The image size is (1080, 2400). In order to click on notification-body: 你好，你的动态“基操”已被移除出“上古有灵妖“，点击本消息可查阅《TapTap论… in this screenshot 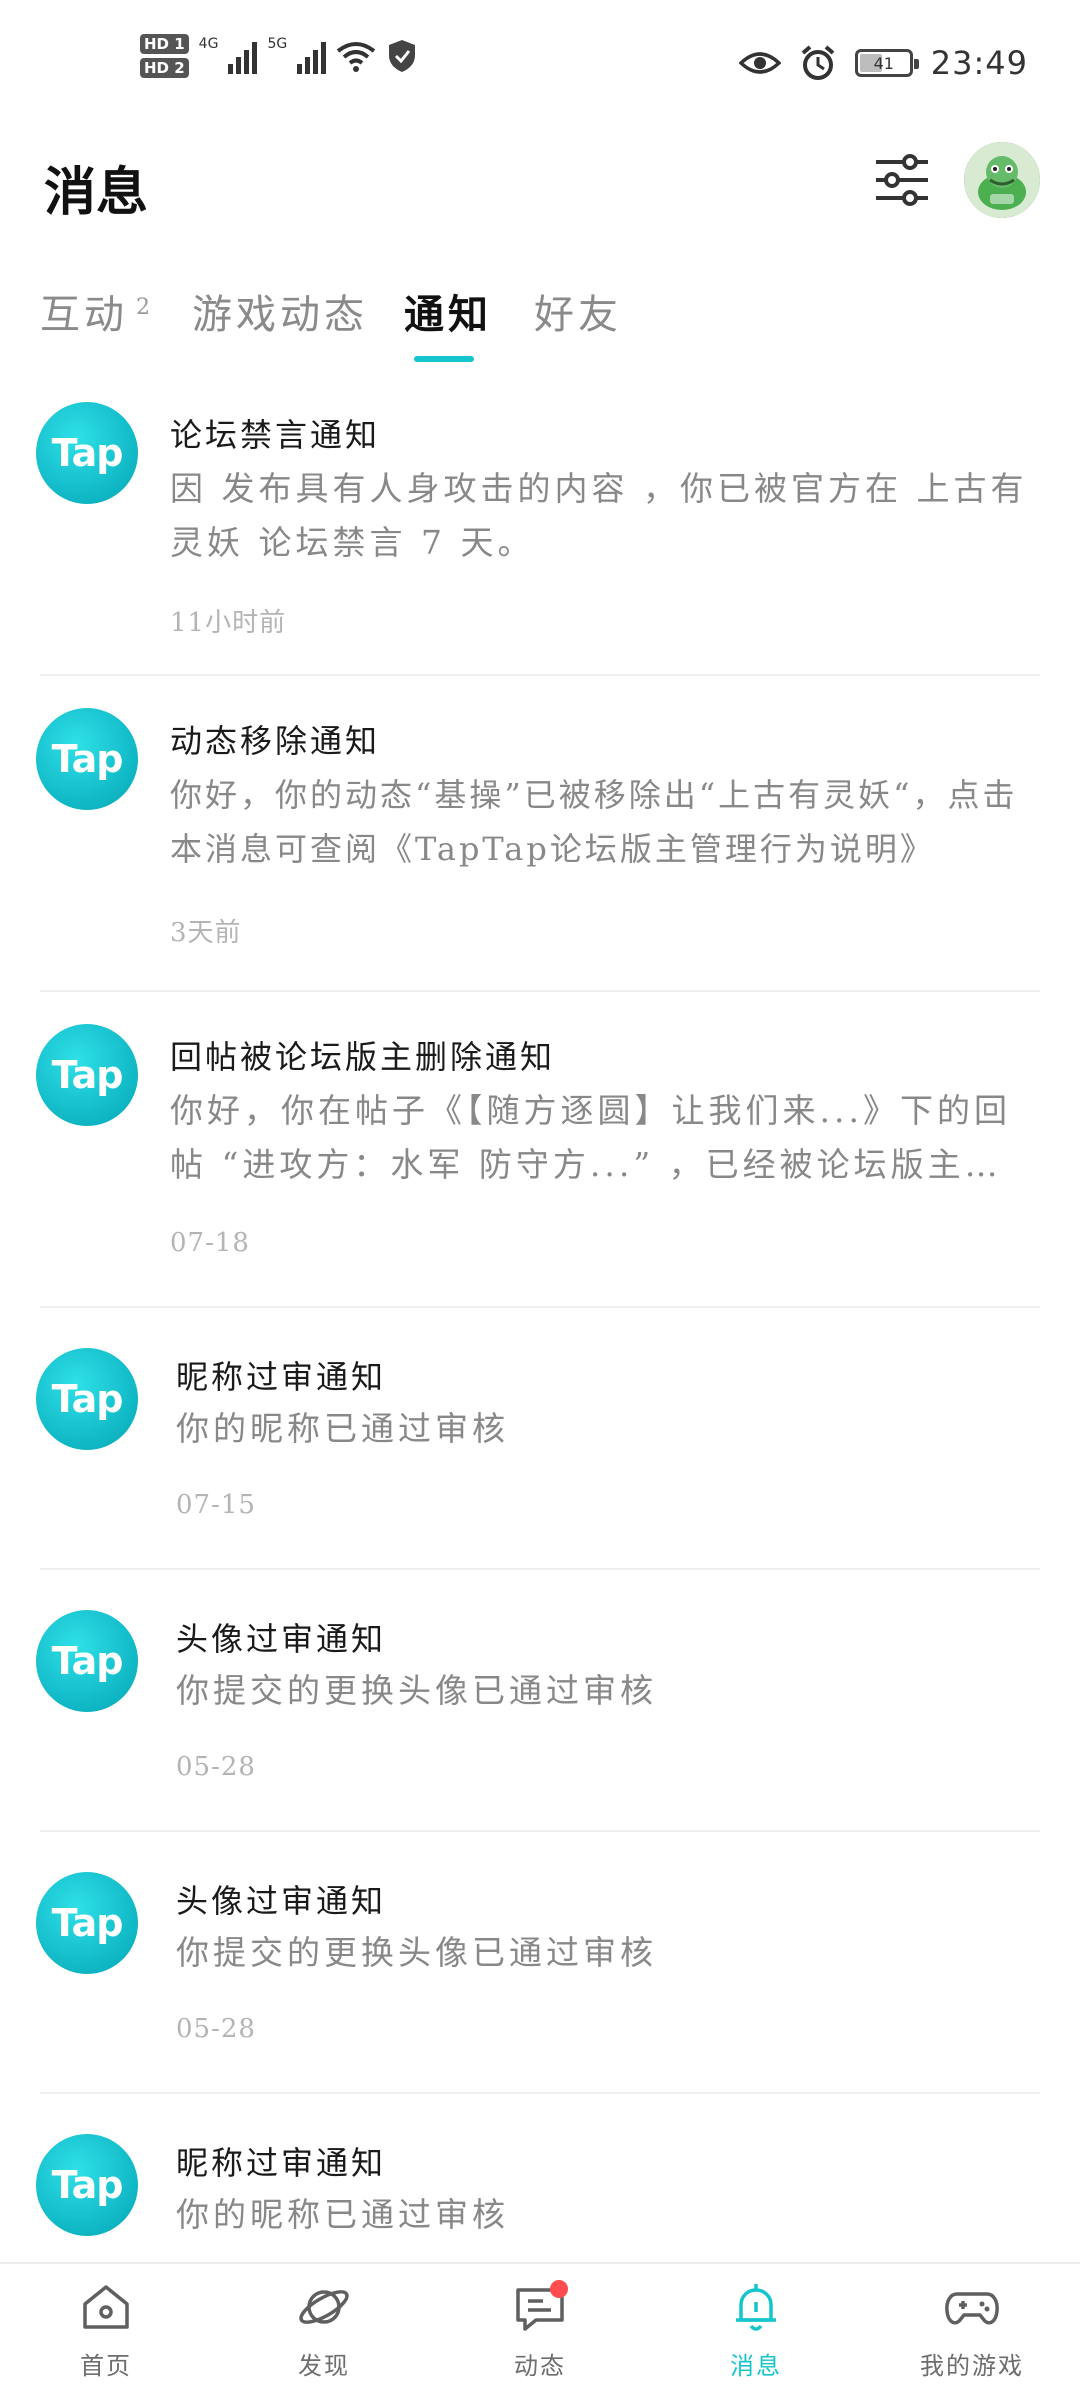, I will do `click(594, 822)`.